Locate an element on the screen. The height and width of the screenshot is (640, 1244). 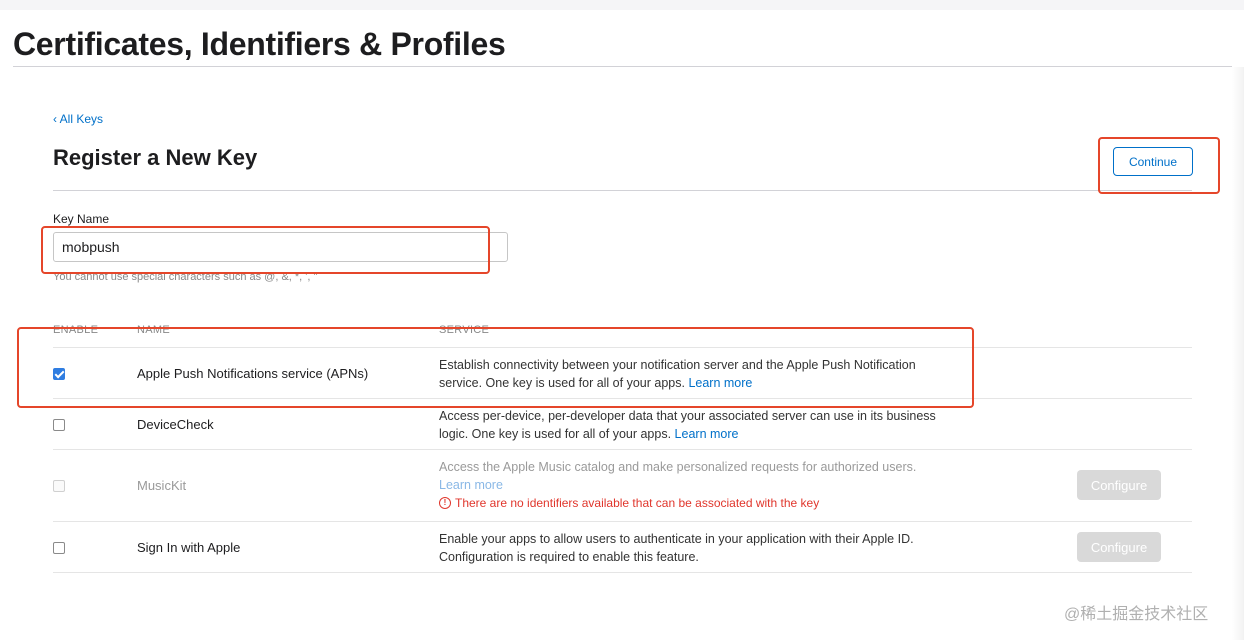
right-edge-shade is located at coordinates (1238, 353).